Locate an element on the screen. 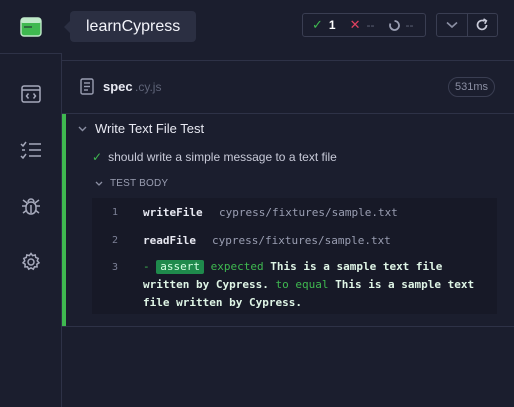 The height and width of the screenshot is (407, 514). bug-icon is located at coordinates (31, 206).